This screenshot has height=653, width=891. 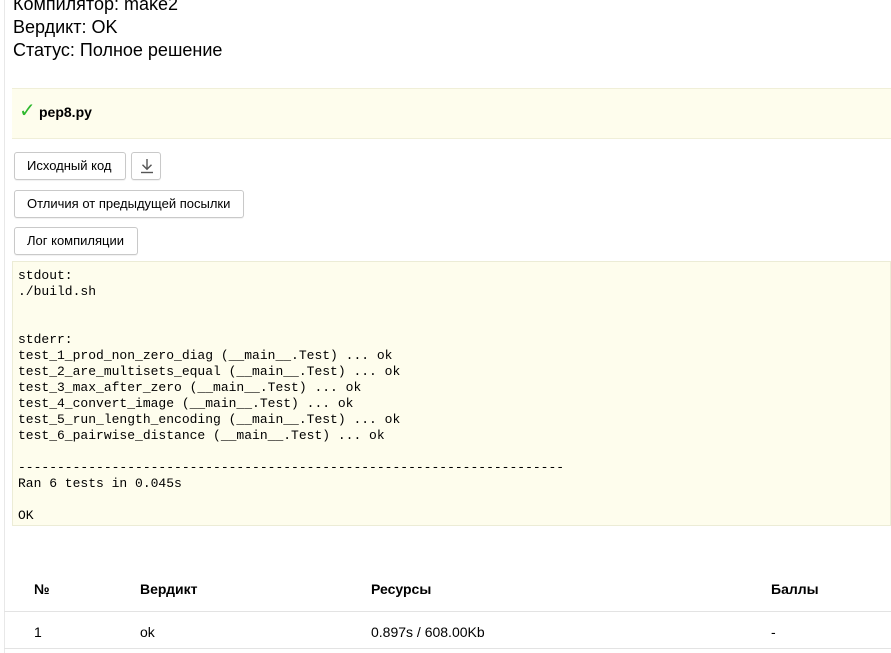 I want to click on header-number: №, so click(x=42, y=589).